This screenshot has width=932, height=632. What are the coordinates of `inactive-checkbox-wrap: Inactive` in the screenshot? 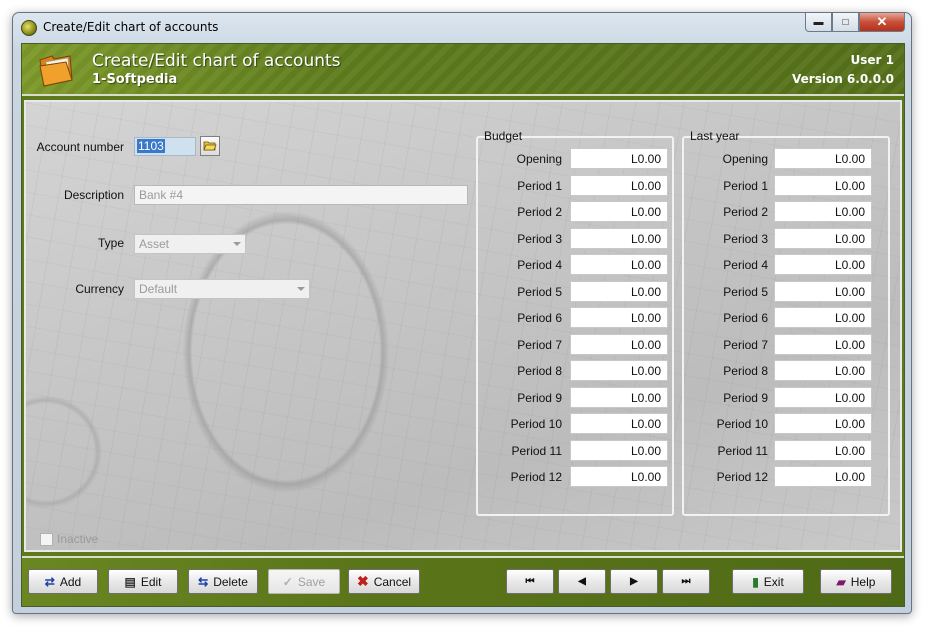 It's located at (69, 539).